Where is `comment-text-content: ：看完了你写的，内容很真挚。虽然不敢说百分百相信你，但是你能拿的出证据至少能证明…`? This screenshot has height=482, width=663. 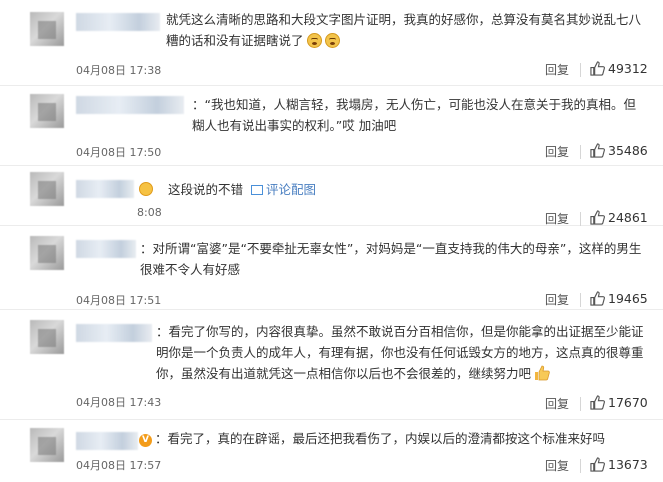 comment-text-content: ：看完了你写的，内容很真挚。虽然不敢说百分百相信你，但是你能拿的出证据至少能证明… is located at coordinates (400, 352).